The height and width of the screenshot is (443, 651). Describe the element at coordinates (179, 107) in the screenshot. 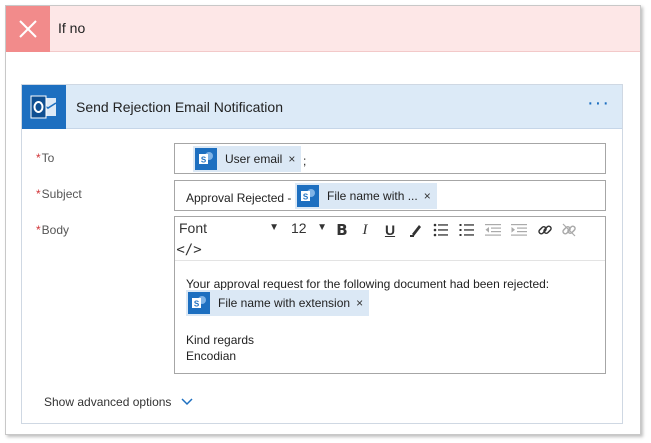

I see `action-title: Send Rejection Email Notification` at that location.